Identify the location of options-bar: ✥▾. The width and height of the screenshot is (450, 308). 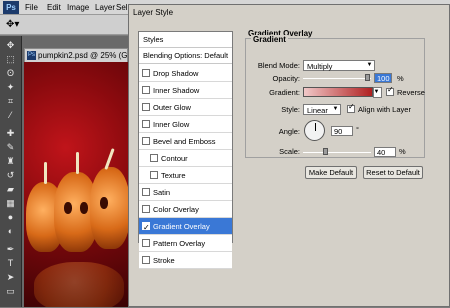
(64, 25).